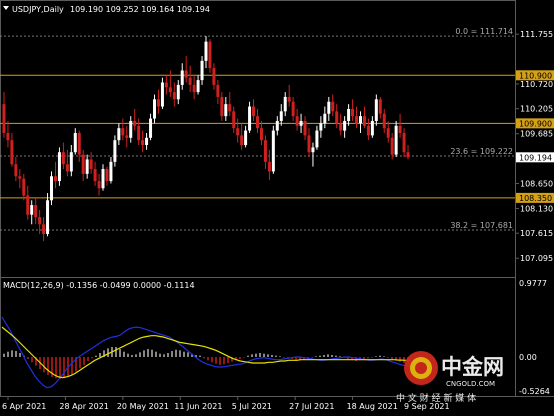  Describe the element at coordinates (535, 75) in the screenshot. I see `resistance-high-value: 110.900` at that location.